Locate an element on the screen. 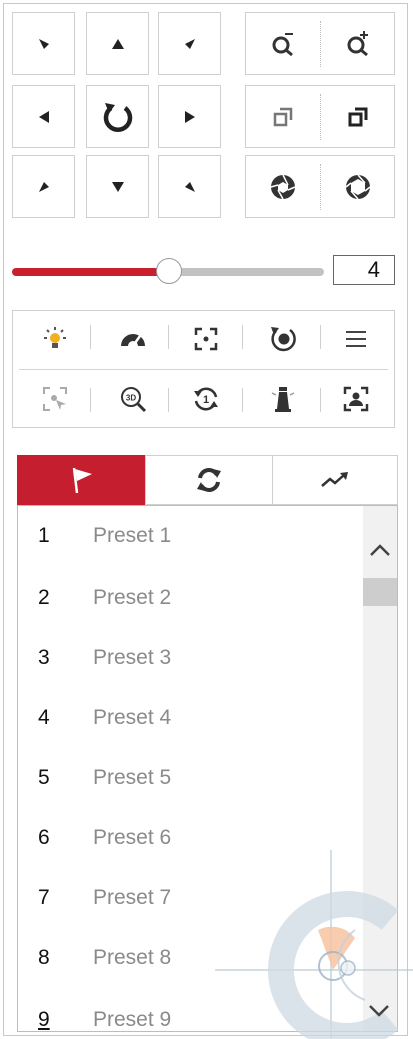  arrow-up-icon is located at coordinates (118, 44).